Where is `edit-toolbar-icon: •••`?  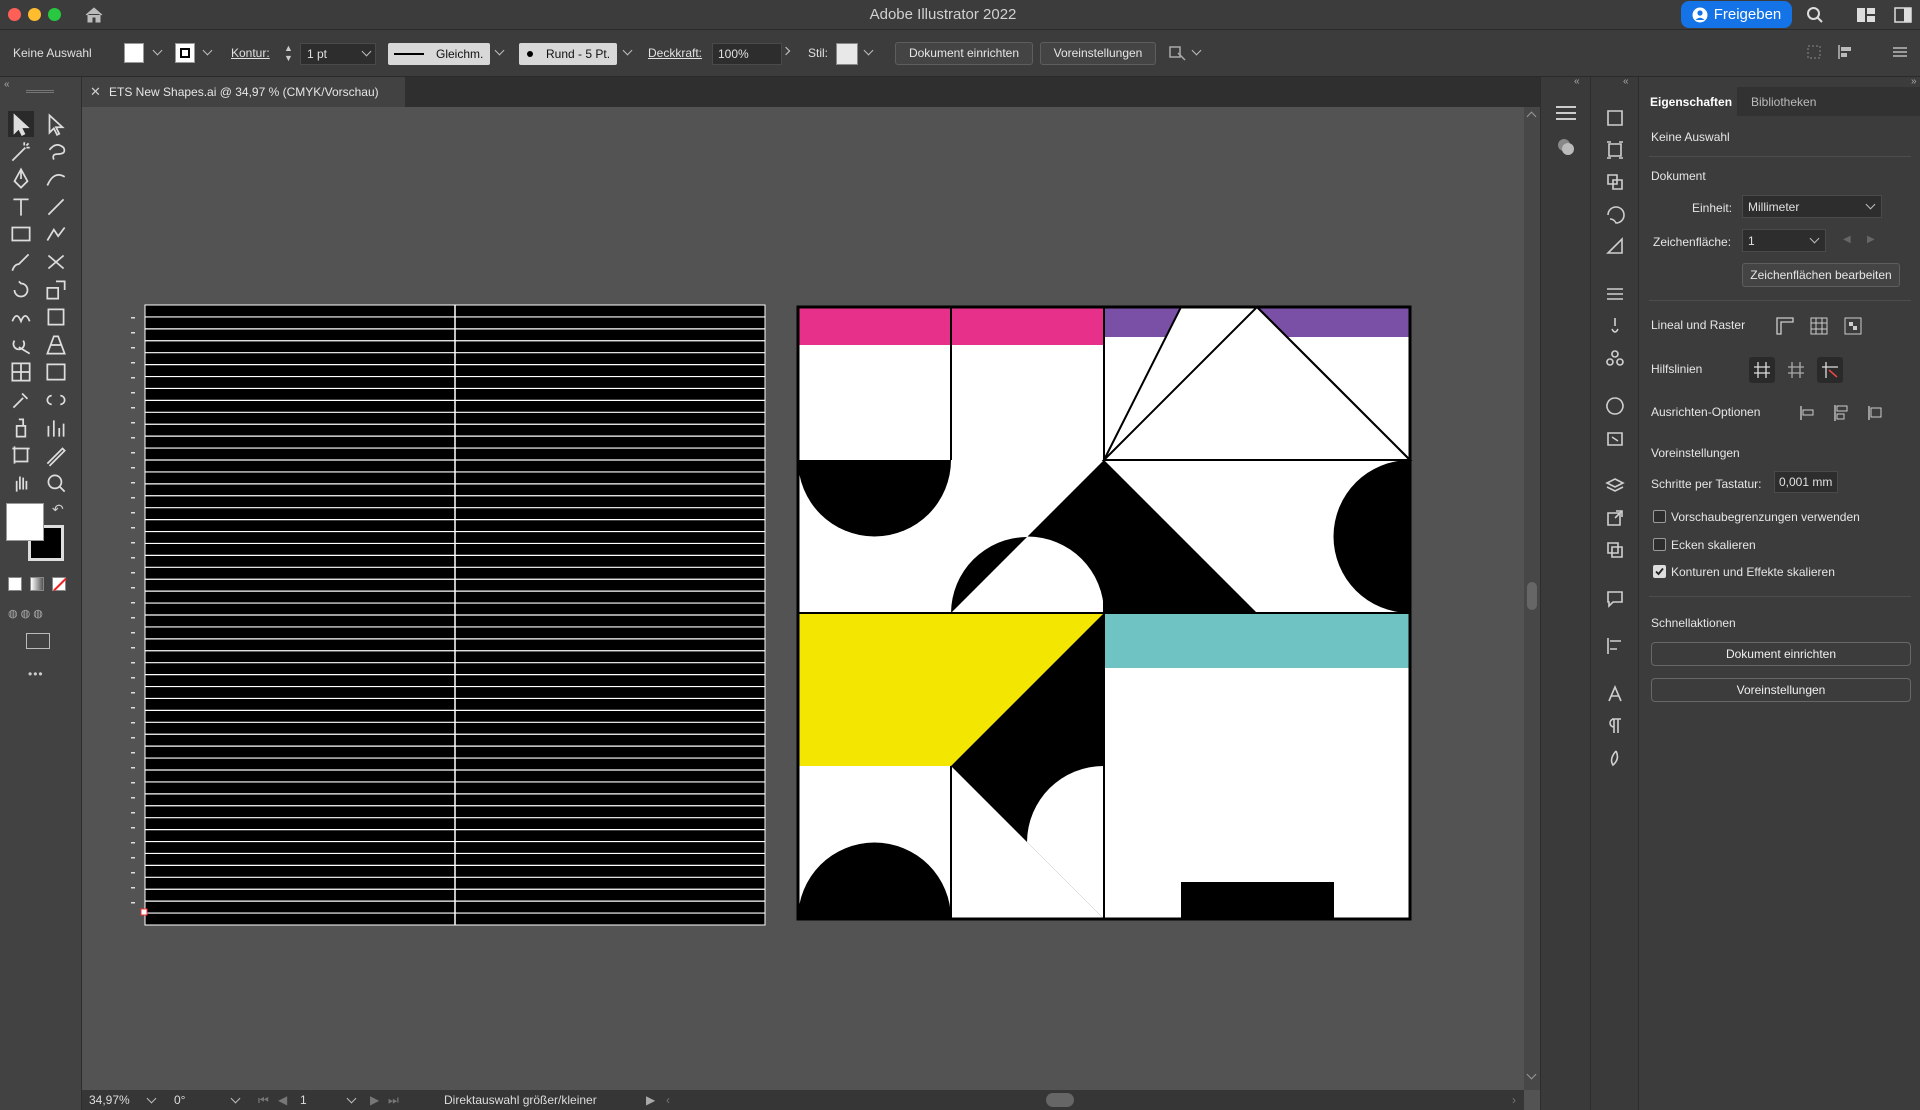 edit-toolbar-icon: ••• is located at coordinates (36, 674).